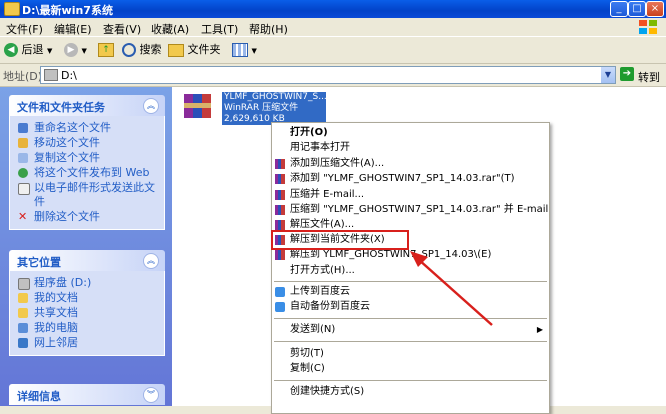 This screenshot has height=414, width=666. What do you see at coordinates (320, 147) in the screenshot?
I see `menu-label: 用记事本打开` at bounding box center [320, 147].